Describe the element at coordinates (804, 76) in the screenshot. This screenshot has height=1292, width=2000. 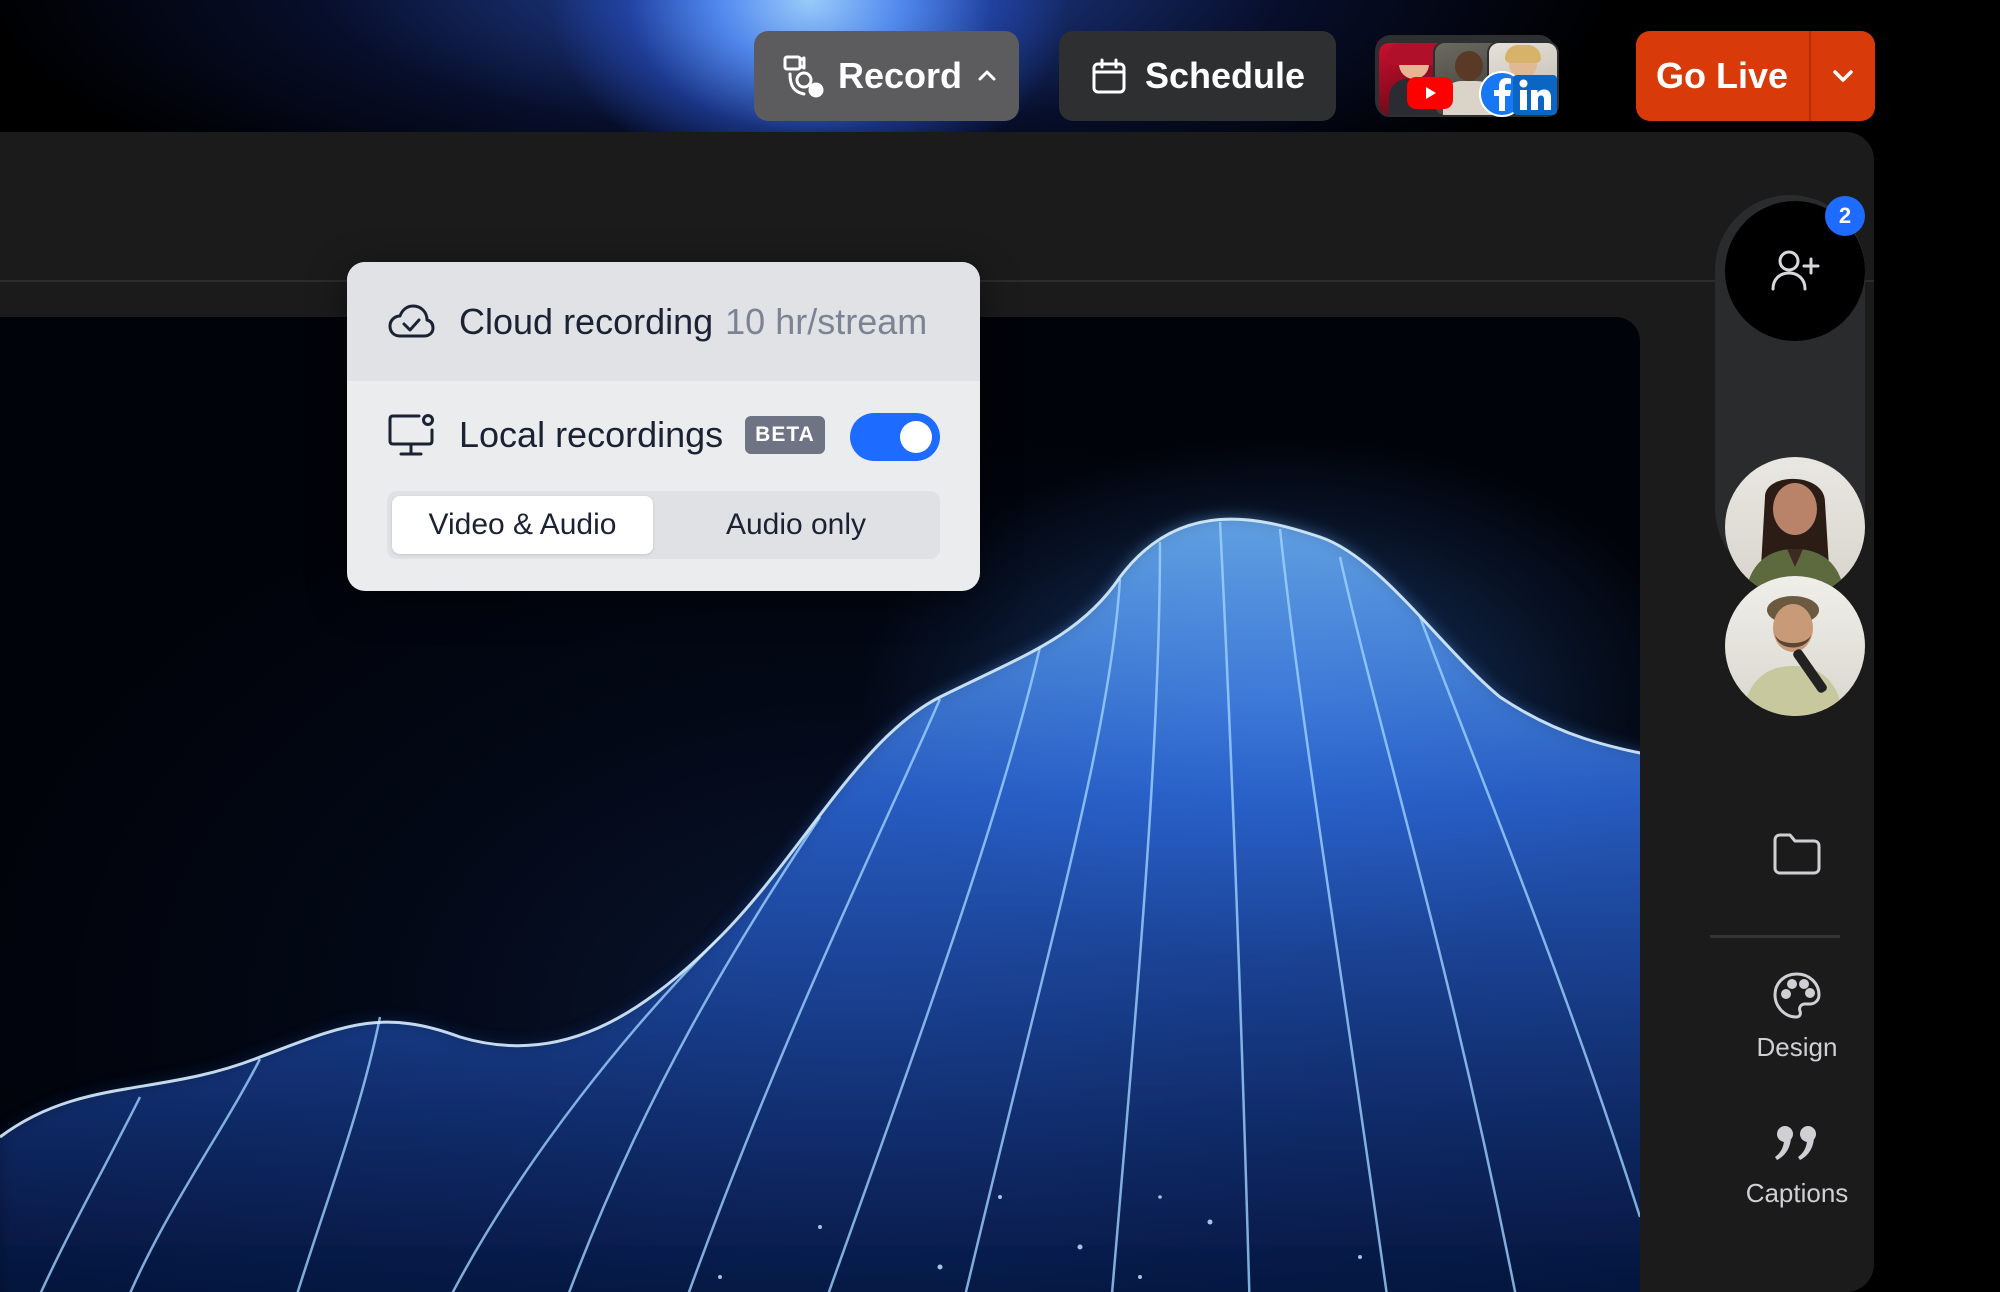
I see `record-icon` at that location.